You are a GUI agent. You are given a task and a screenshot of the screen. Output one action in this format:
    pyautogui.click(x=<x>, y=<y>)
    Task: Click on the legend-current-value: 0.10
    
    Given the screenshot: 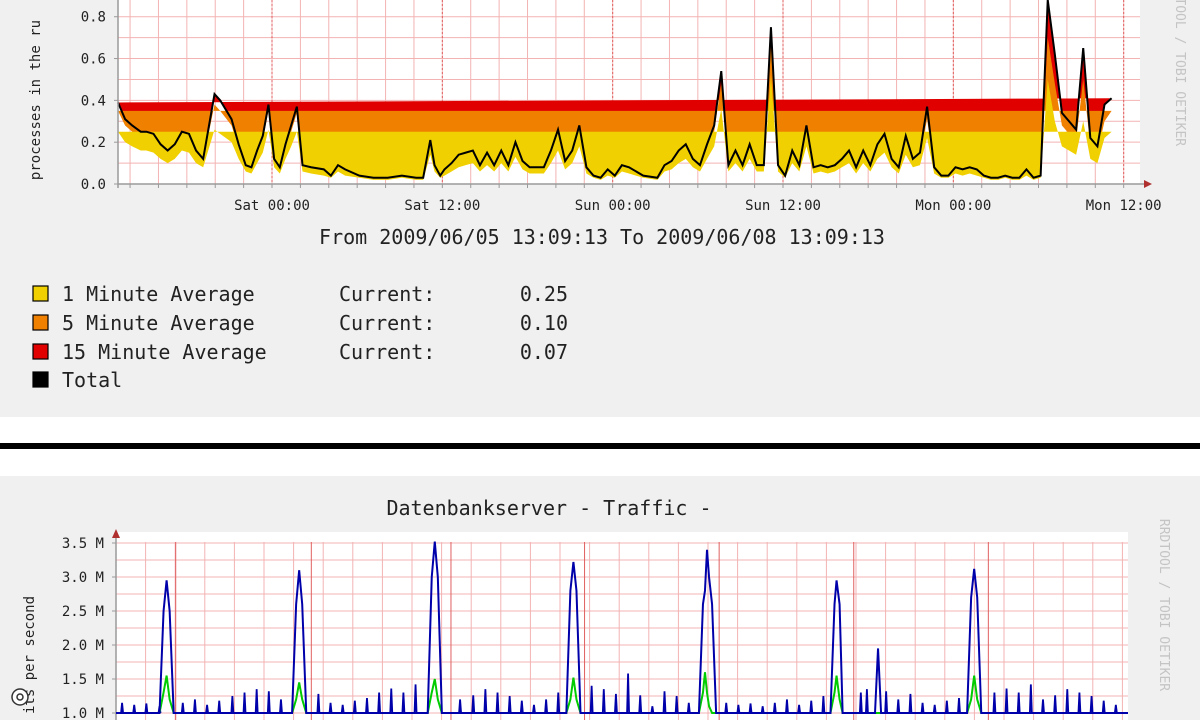 What is the action you would take?
    pyautogui.click(x=544, y=323)
    